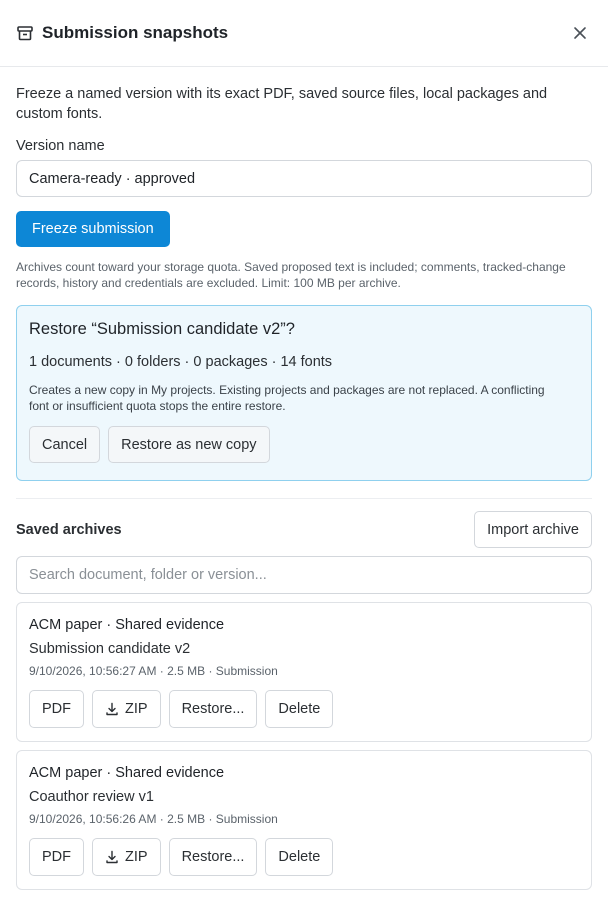  I want to click on archive-version-name: Coauthor review v1, so click(91, 797).